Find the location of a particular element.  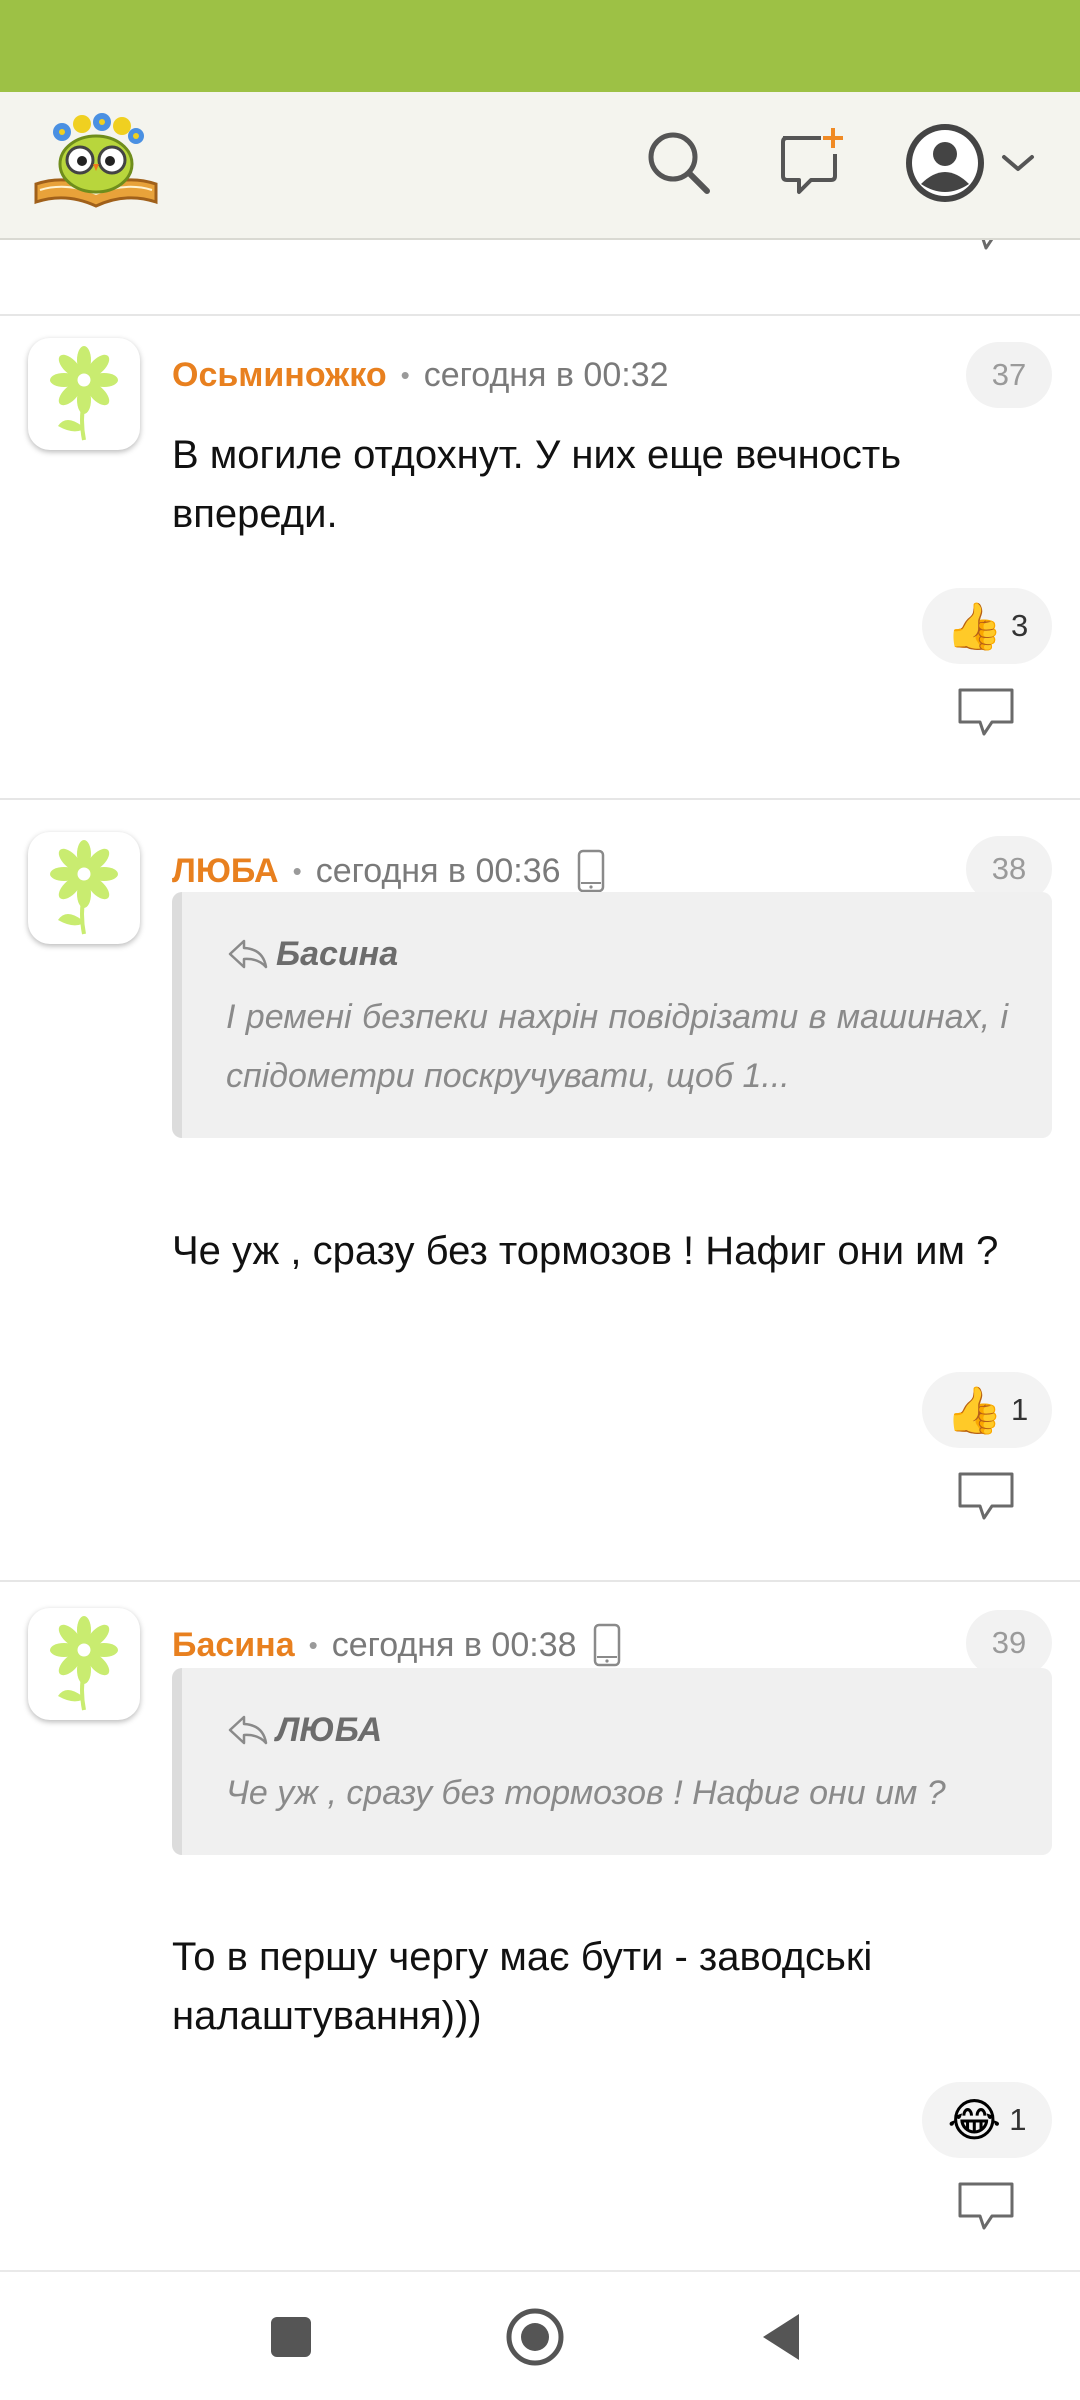

back-button is located at coordinates (781, 2337).